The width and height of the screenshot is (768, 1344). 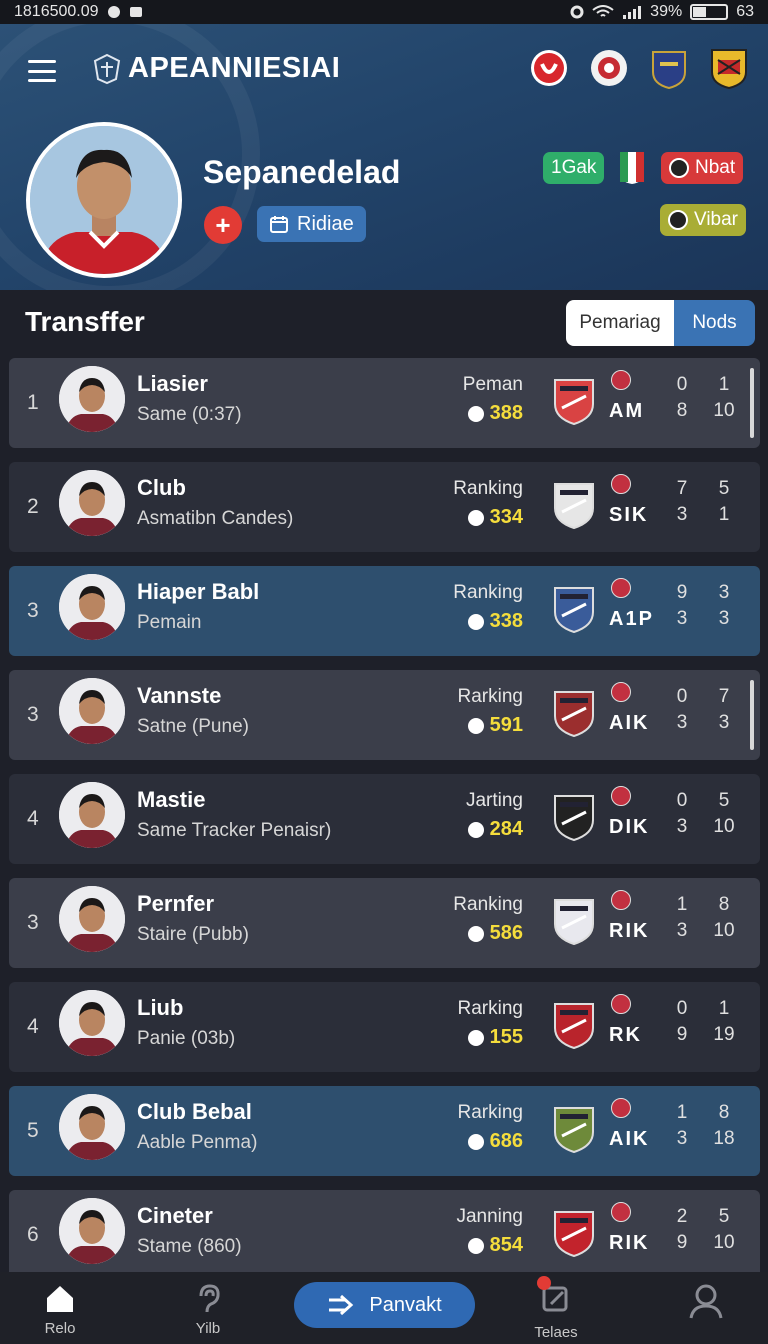 I want to click on segment-right: Nods, so click(x=714, y=323).